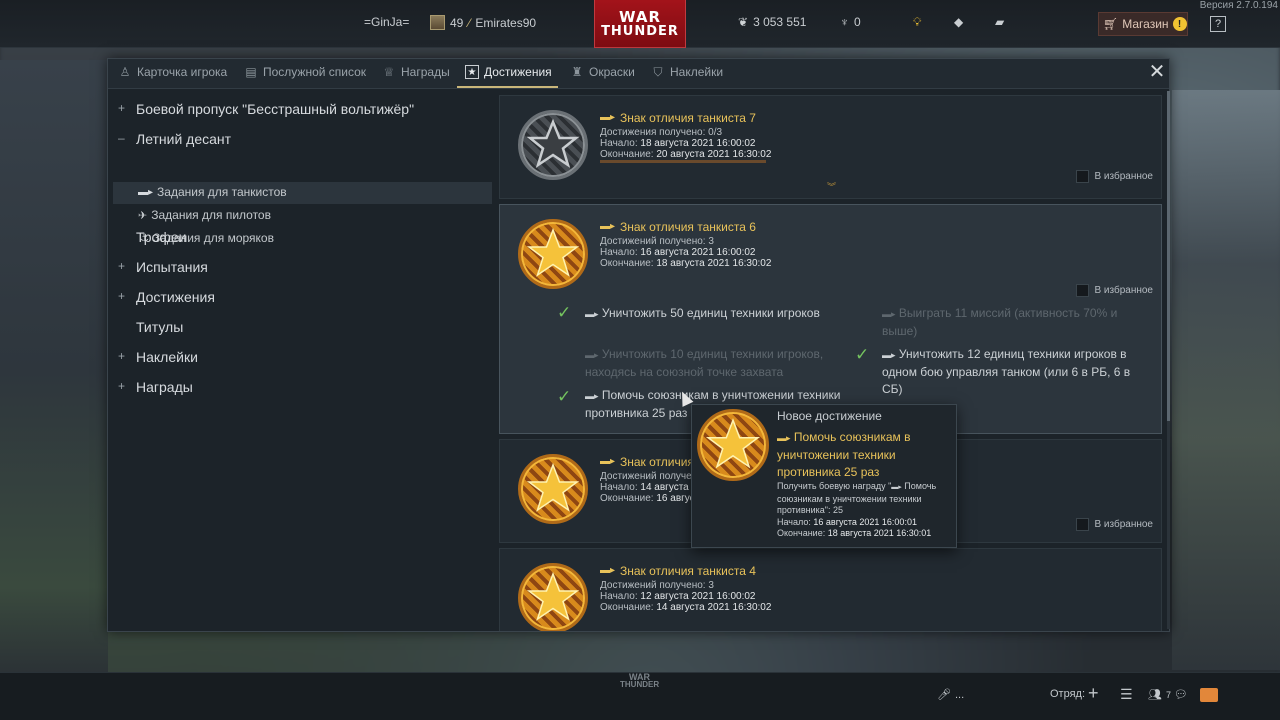 The height and width of the screenshot is (720, 1280). What do you see at coordinates (184, 139) in the screenshot?
I see `tree-item-label: Летний десант` at bounding box center [184, 139].